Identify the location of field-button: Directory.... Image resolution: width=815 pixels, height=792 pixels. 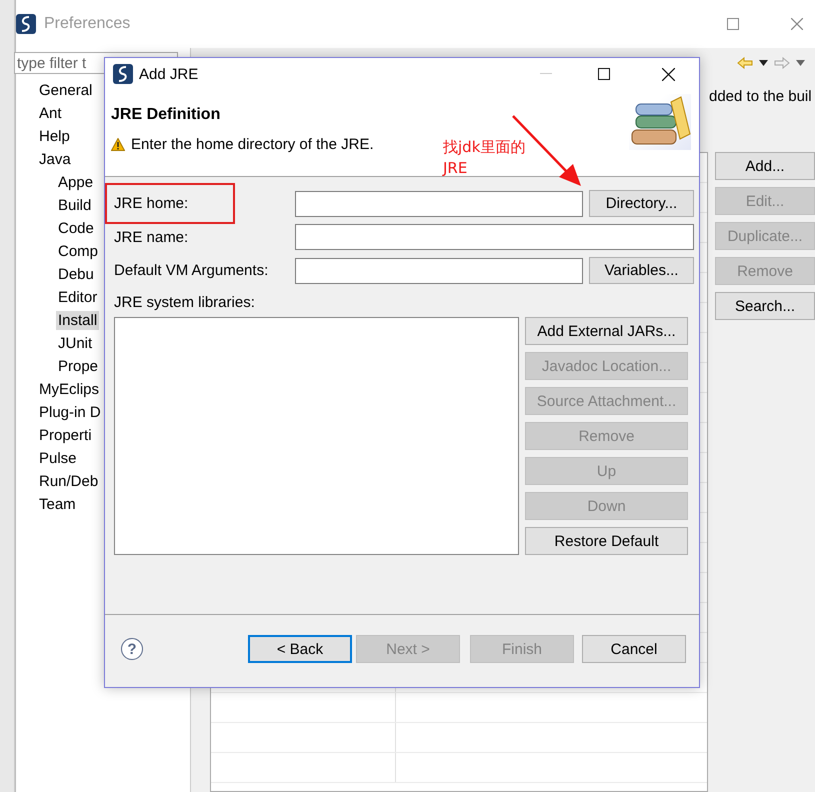
(641, 203).